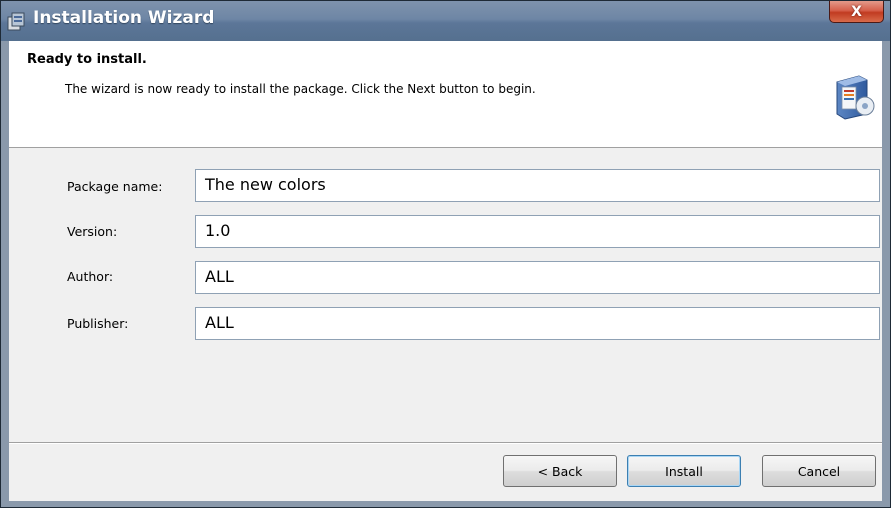 This screenshot has height=508, width=891. I want to click on close-icon: X, so click(856, 11).